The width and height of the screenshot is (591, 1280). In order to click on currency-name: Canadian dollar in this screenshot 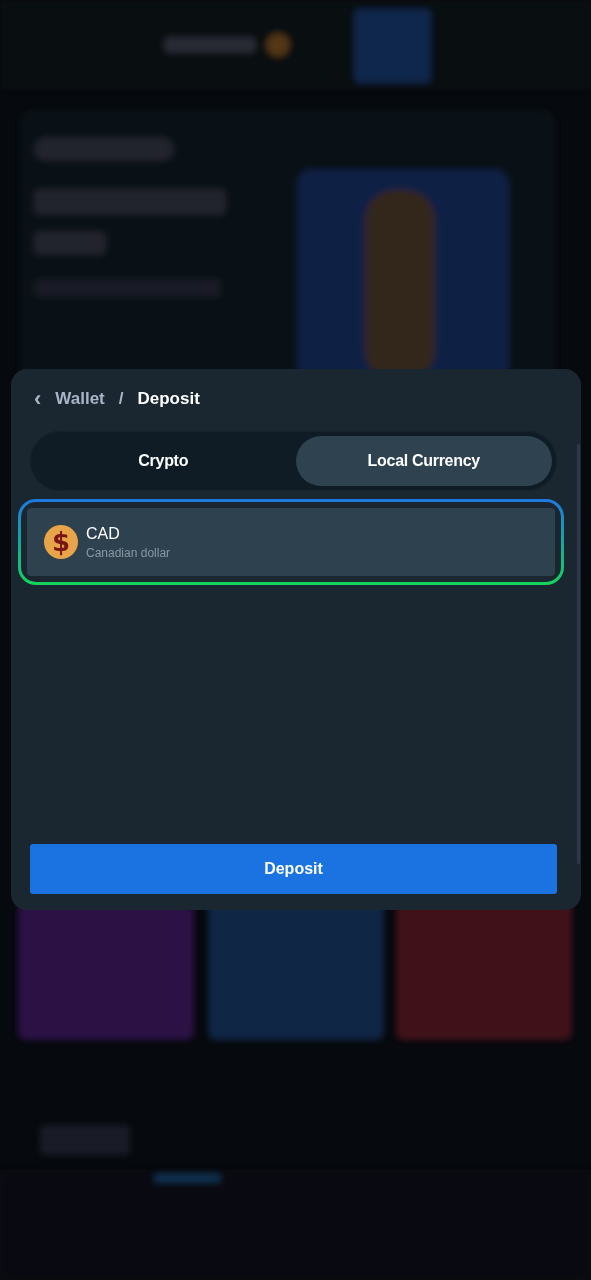, I will do `click(128, 552)`.